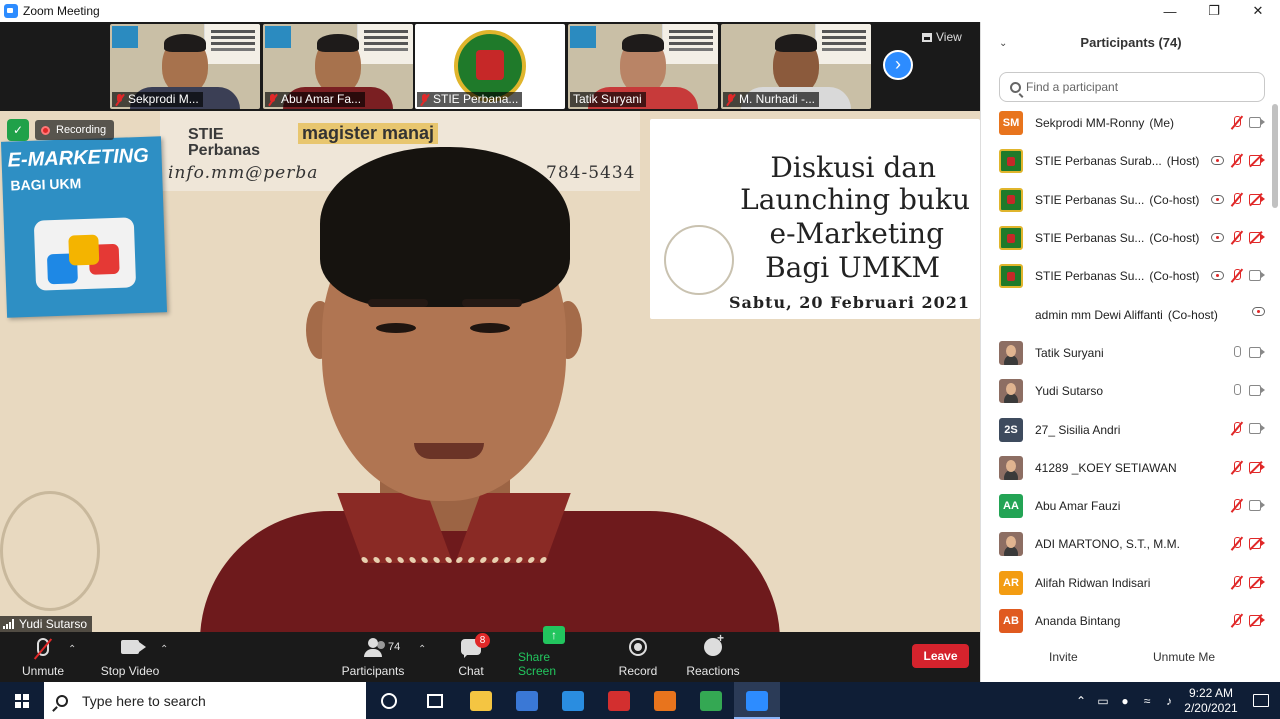 The width and height of the screenshot is (1280, 719). What do you see at coordinates (22, 700) in the screenshot?
I see `start-button` at bounding box center [22, 700].